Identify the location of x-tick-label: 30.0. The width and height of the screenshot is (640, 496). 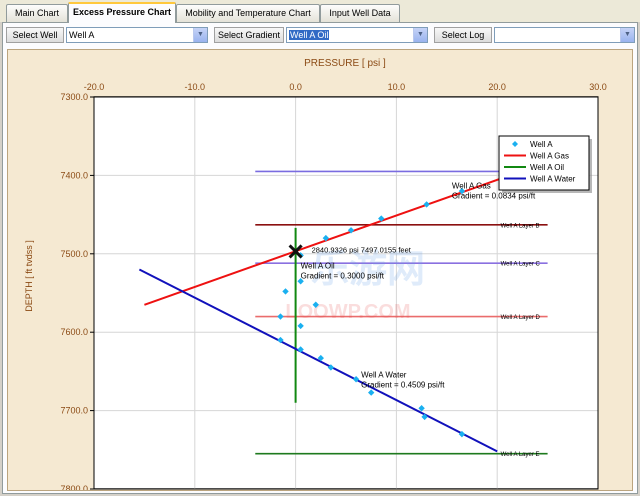
(598, 87).